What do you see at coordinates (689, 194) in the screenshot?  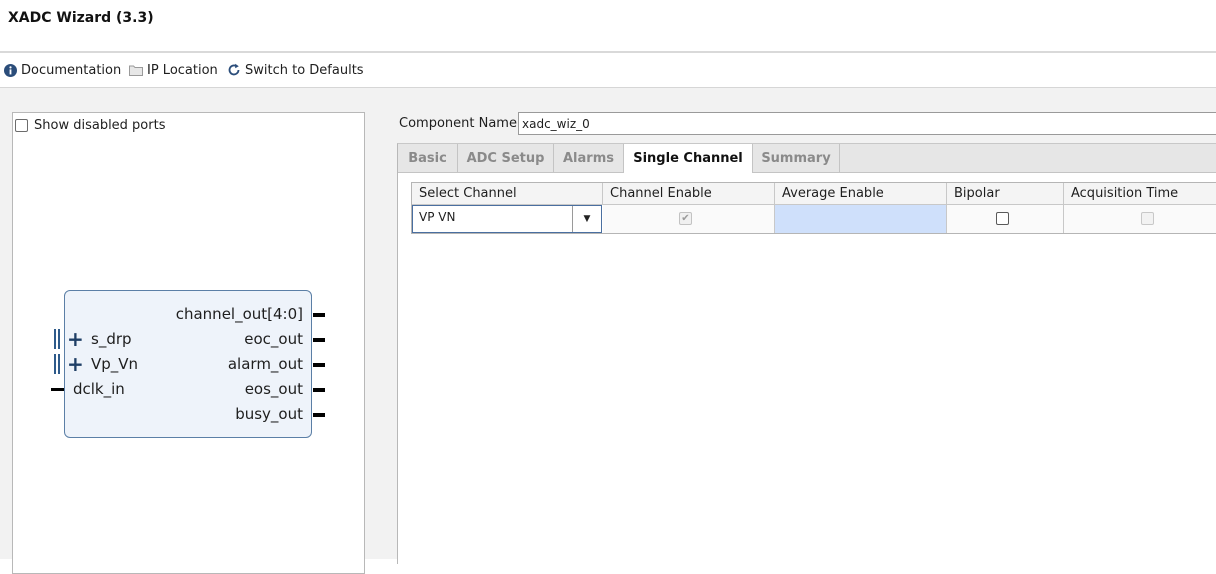 I see `header-channel-enable: Channel Enable` at bounding box center [689, 194].